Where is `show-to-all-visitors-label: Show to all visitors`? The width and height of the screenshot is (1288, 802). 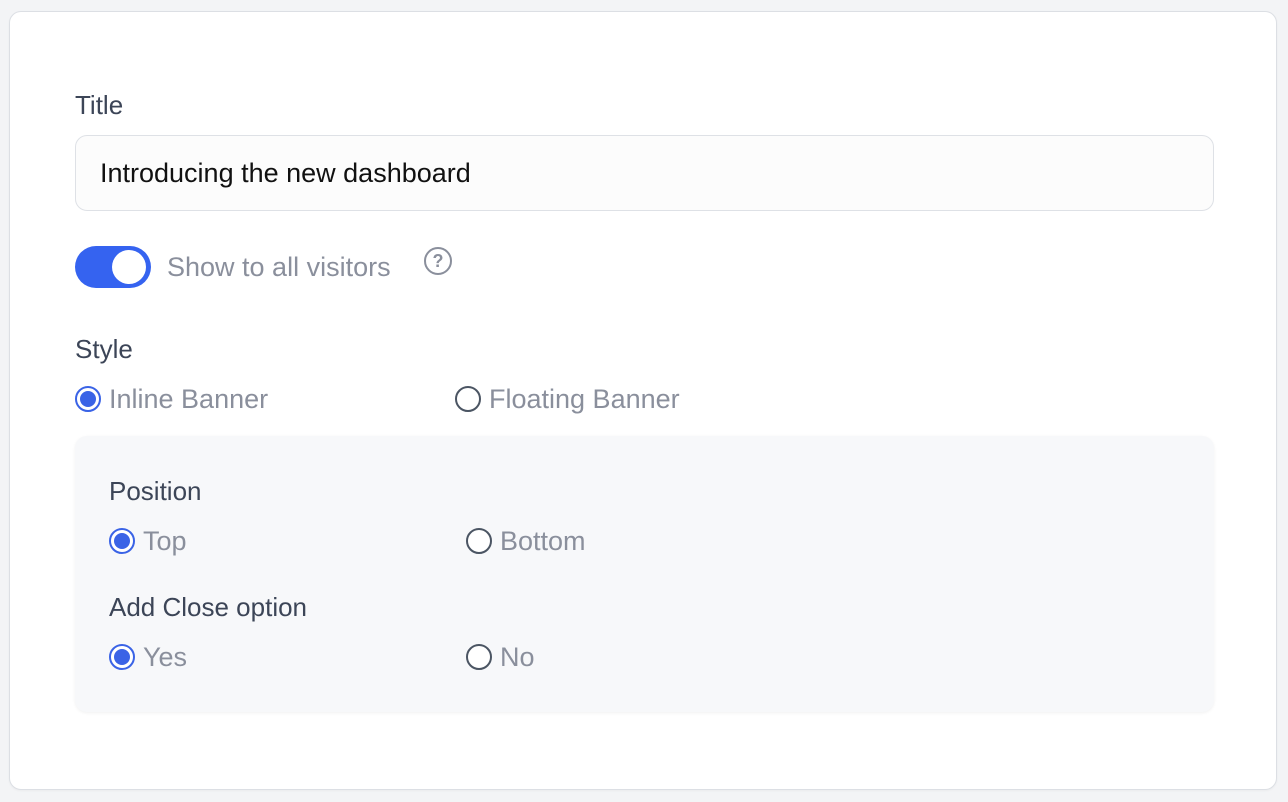 show-to-all-visitors-label: Show to all visitors is located at coordinates (279, 267).